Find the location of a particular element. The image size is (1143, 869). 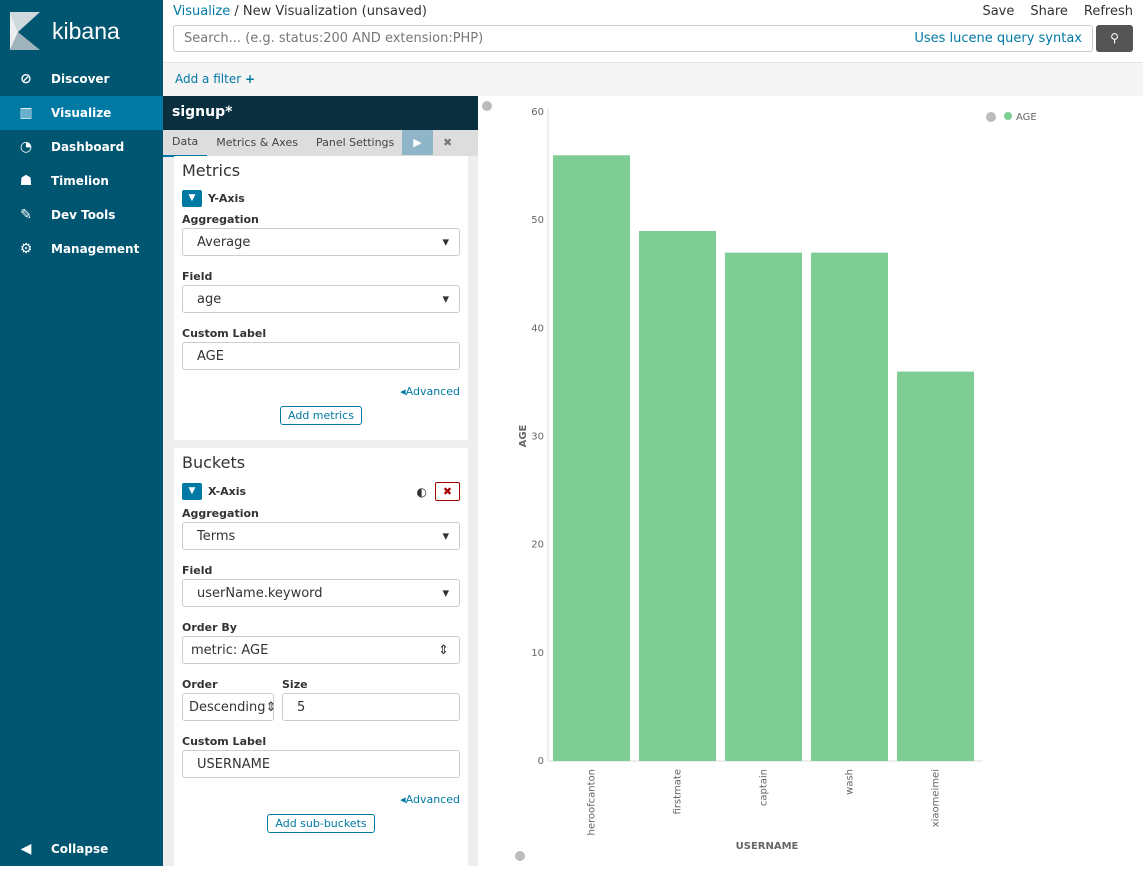

nav-label: Discover is located at coordinates (80, 79).